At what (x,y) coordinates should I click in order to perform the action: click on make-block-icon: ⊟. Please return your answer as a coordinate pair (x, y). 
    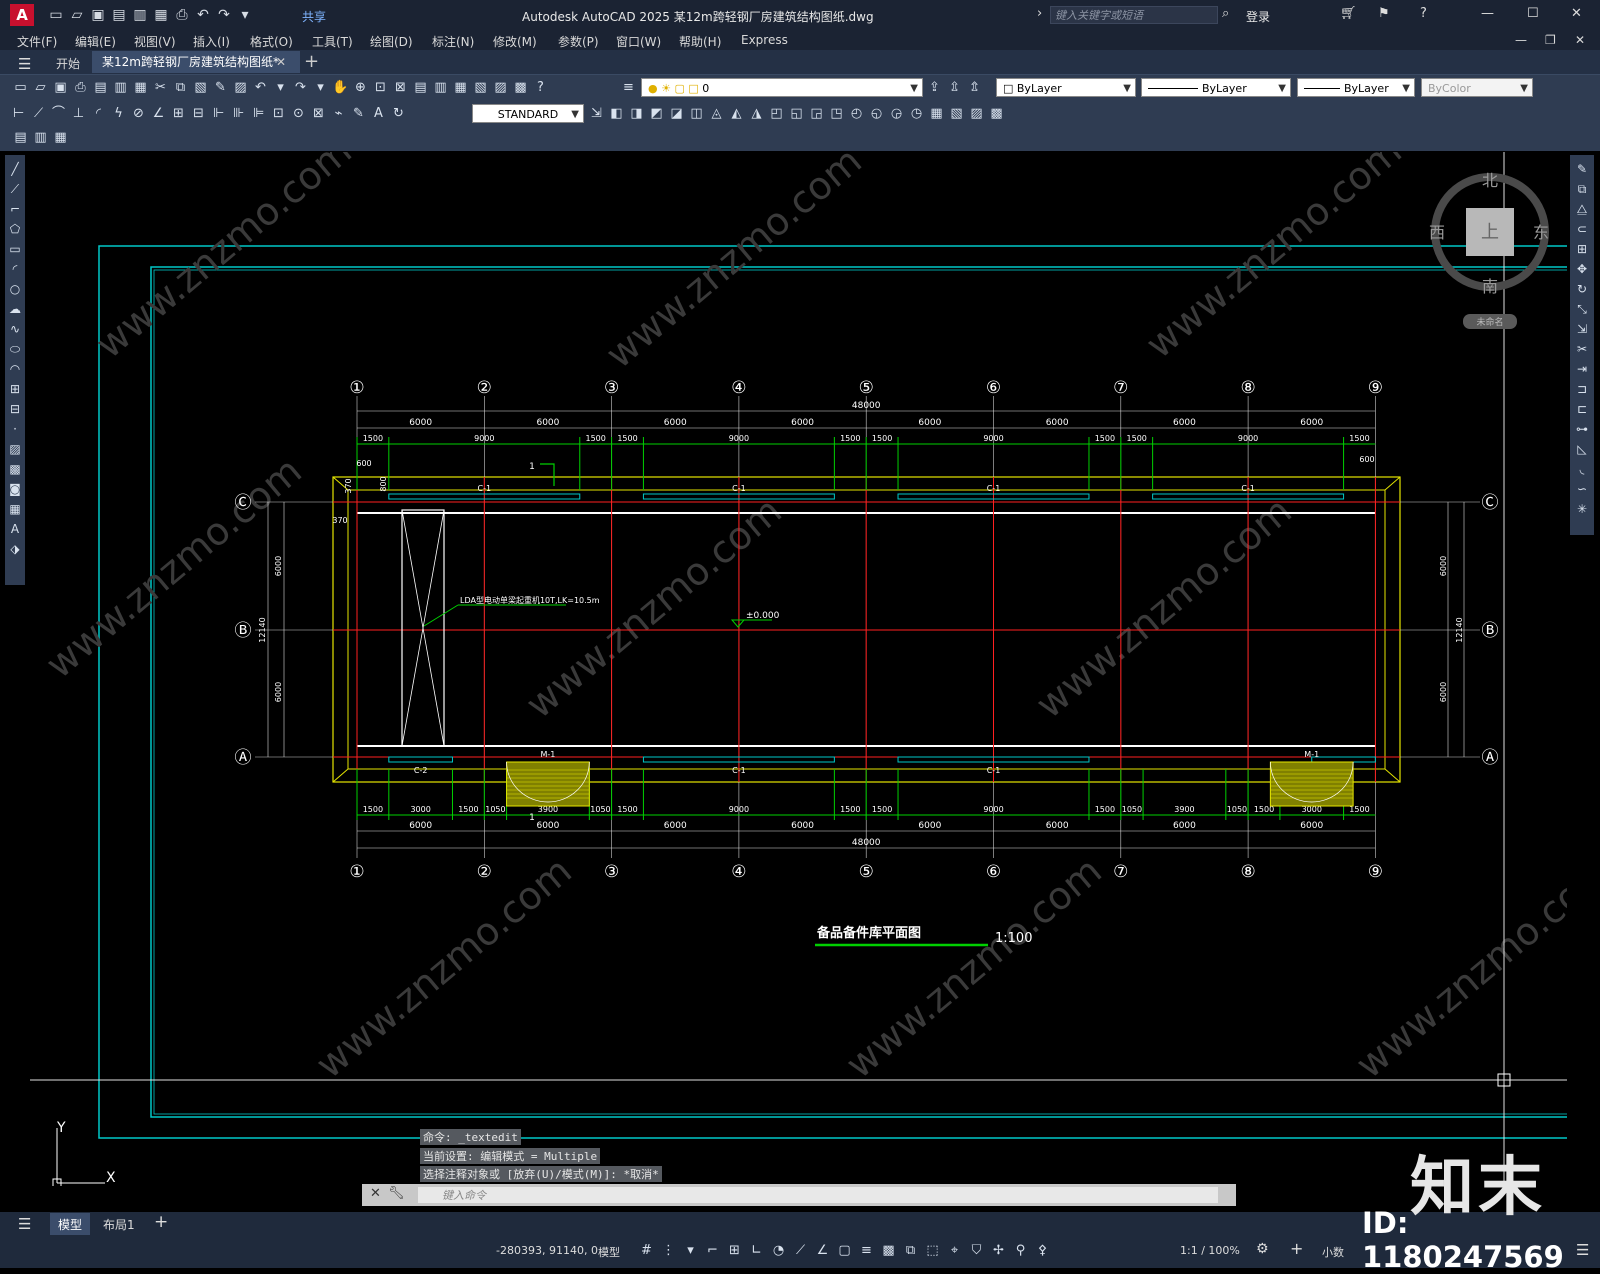
    Looking at the image, I should click on (15, 409).